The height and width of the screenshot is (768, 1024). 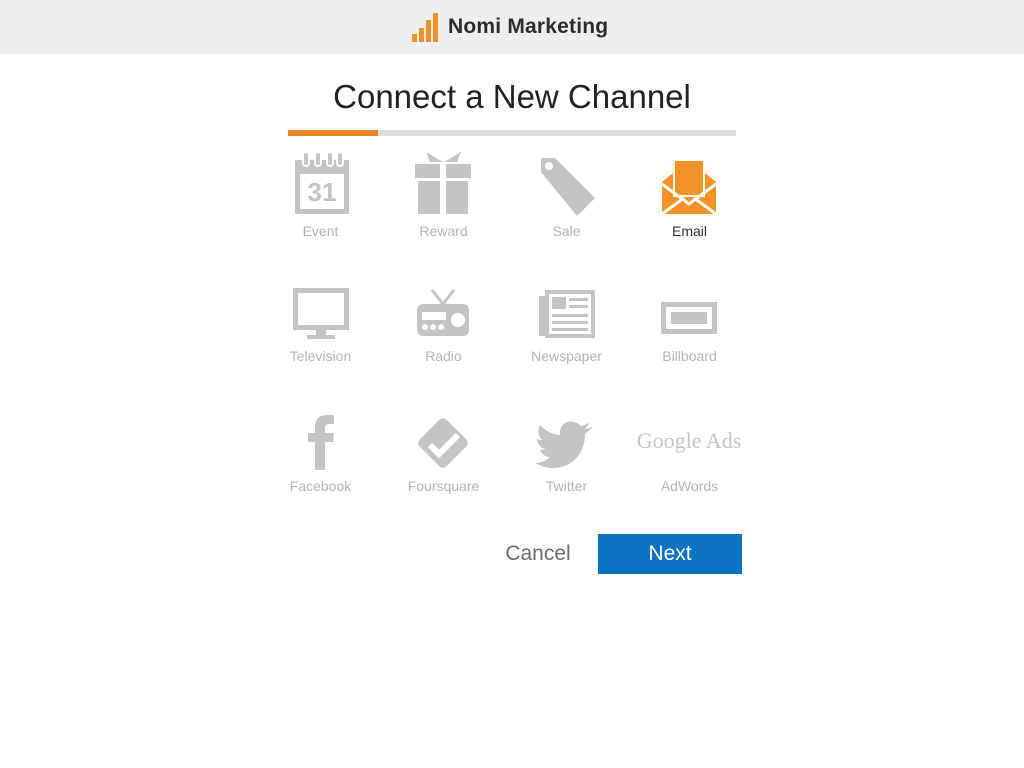 I want to click on brand: Nomi Marketing, so click(x=510, y=27).